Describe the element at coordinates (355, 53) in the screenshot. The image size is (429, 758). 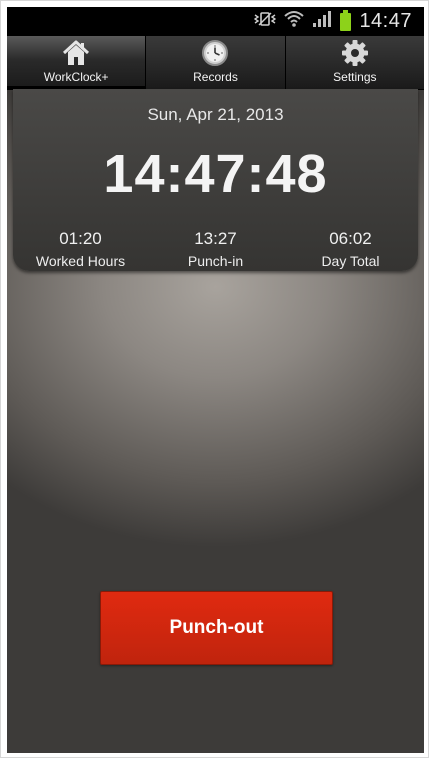
I see `gear-icon` at that location.